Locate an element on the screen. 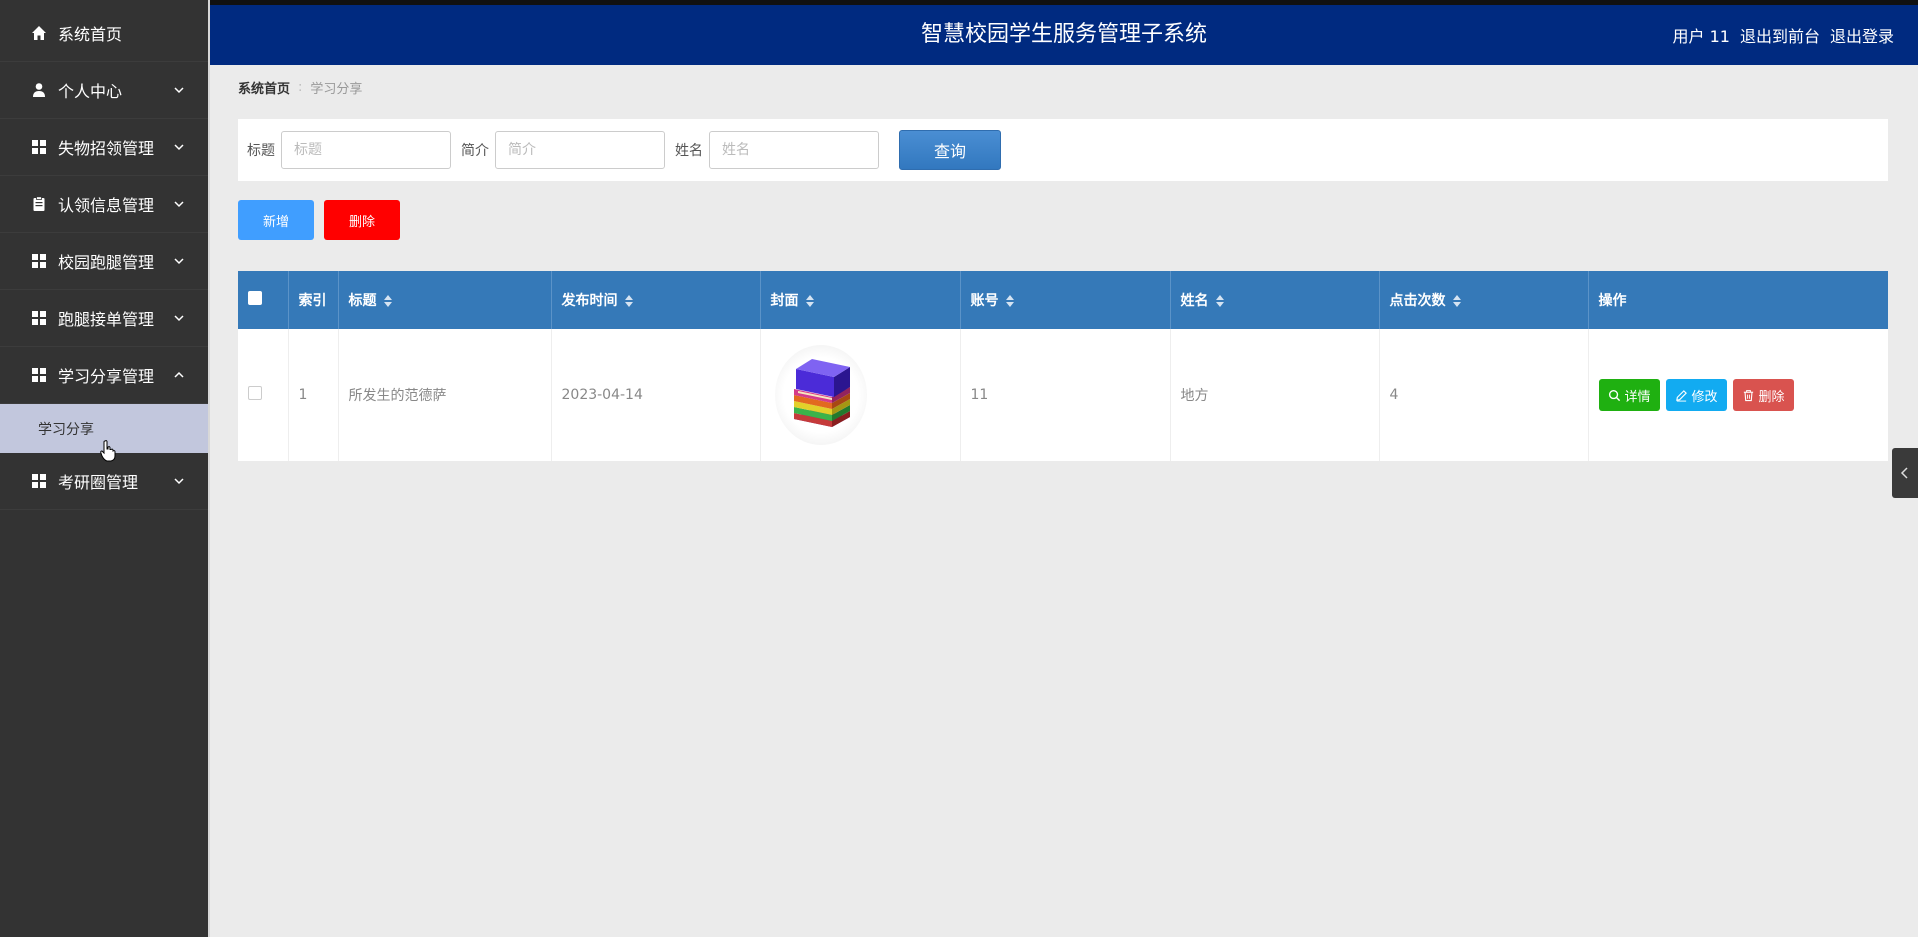 The width and height of the screenshot is (1918, 937). name-input is located at coordinates (794, 150).